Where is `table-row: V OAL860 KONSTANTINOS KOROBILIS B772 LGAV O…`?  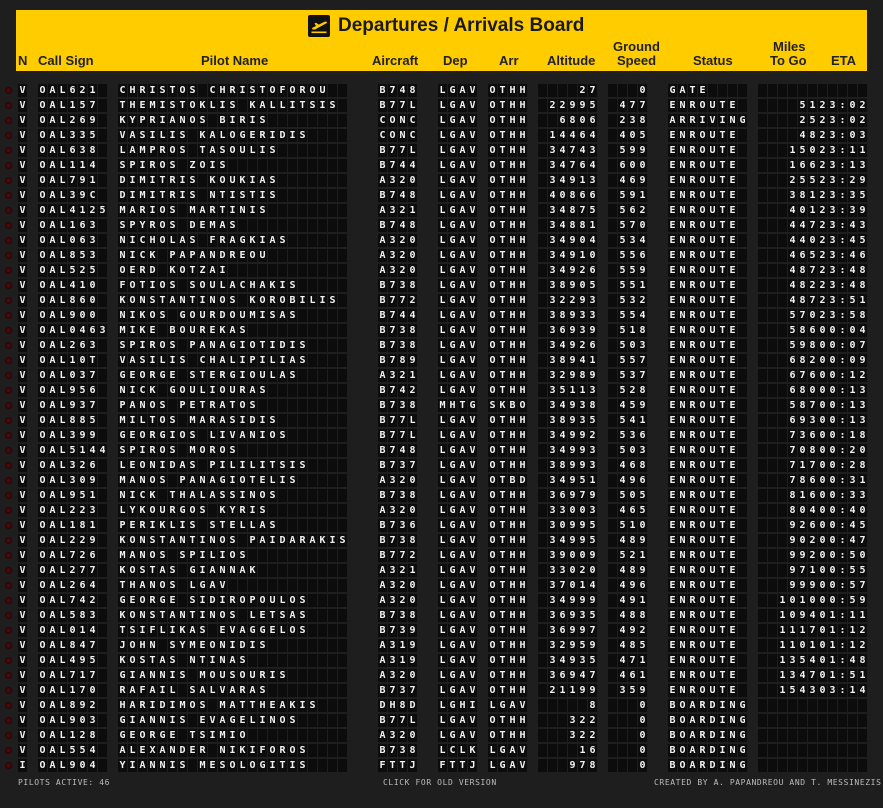
table-row: V OAL860 KONSTANTINOS KOROBILIS B772 LGAV O… is located at coordinates (436, 301).